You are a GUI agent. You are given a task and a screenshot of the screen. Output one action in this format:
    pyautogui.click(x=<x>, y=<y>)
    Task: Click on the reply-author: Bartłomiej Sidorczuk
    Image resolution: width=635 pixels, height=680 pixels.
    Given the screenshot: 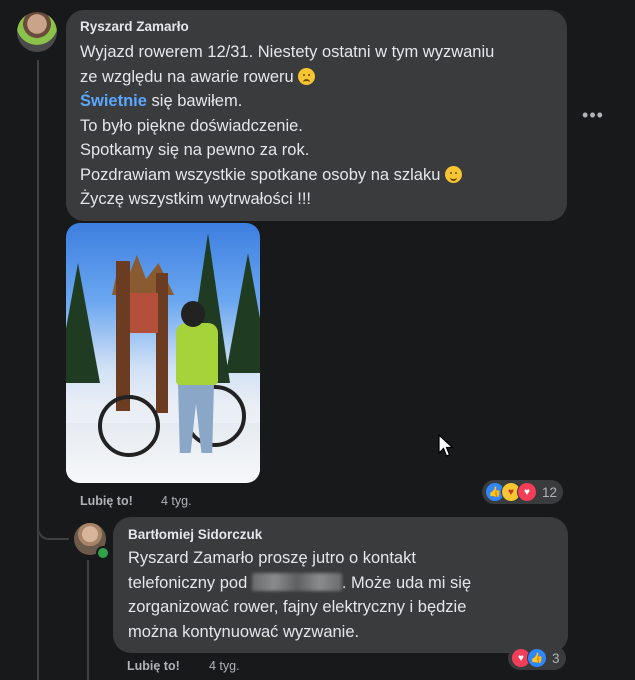 What is the action you would take?
    pyautogui.click(x=195, y=534)
    